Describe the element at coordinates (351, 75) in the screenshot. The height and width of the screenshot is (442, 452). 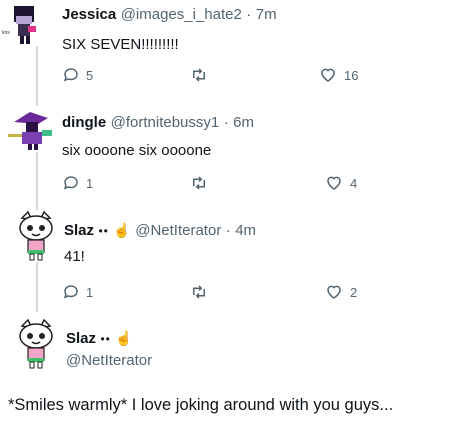
I see `like-count: 16` at that location.